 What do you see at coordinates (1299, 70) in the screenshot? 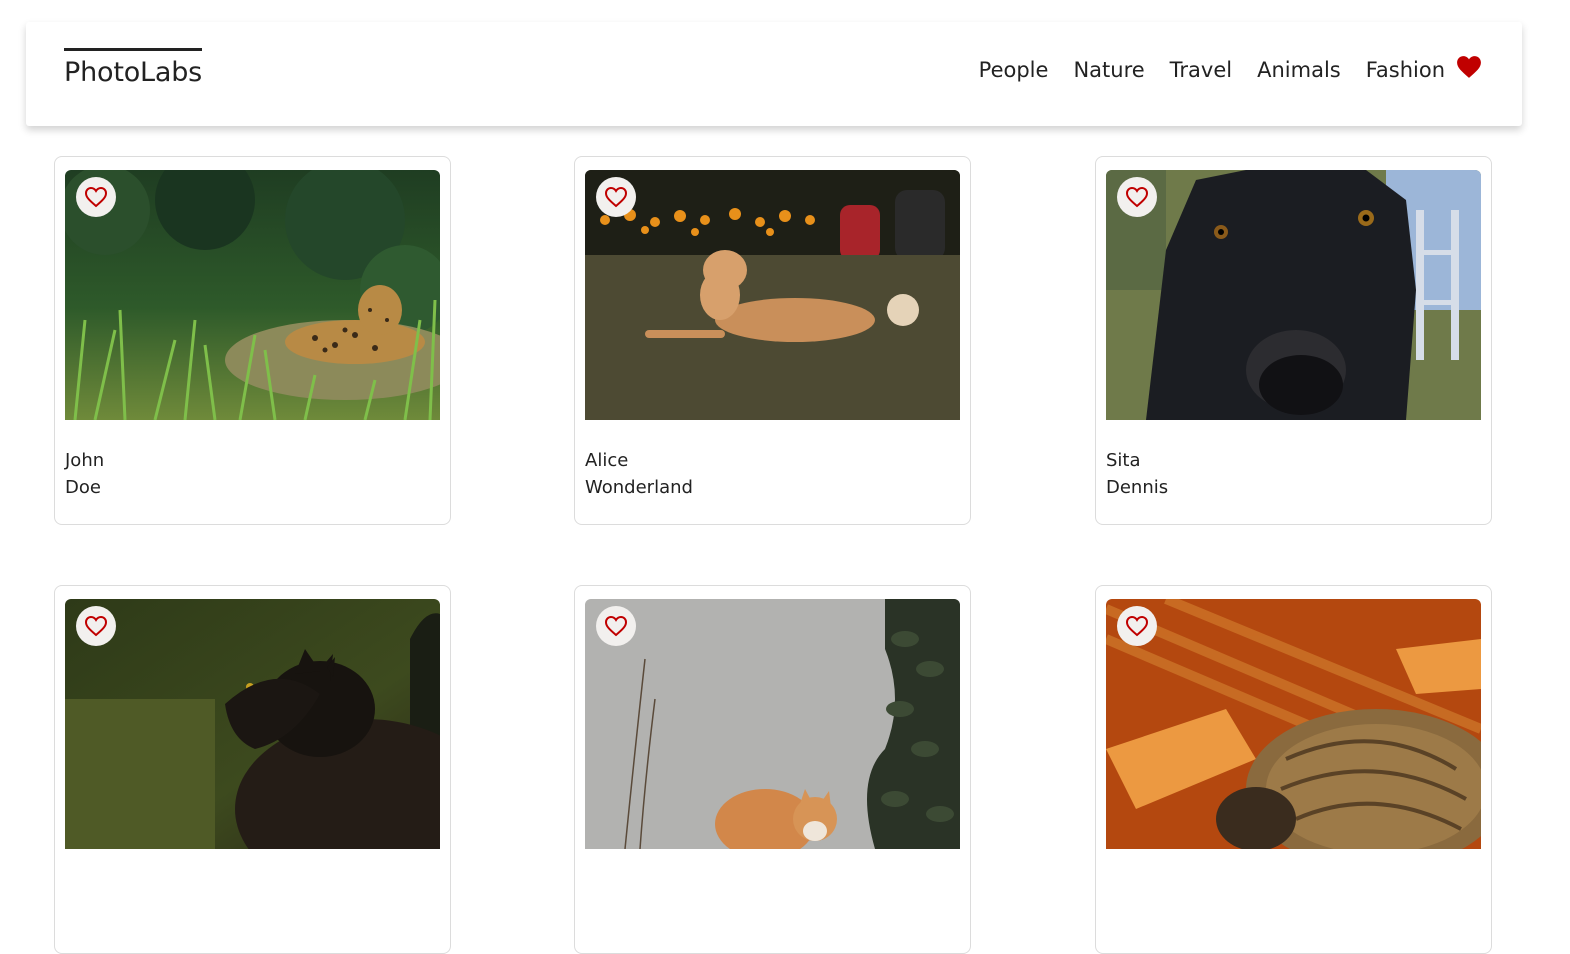
I see `topic-animals: Animals` at bounding box center [1299, 70].